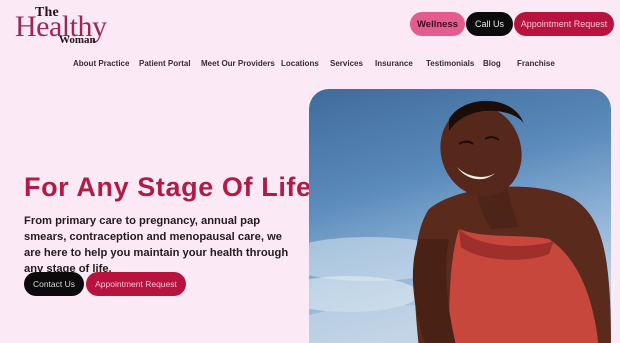 Image resolution: width=620 pixels, height=343 pixels. What do you see at coordinates (564, 24) in the screenshot?
I see `appointment-request-header-button: Appointment Request` at bounding box center [564, 24].